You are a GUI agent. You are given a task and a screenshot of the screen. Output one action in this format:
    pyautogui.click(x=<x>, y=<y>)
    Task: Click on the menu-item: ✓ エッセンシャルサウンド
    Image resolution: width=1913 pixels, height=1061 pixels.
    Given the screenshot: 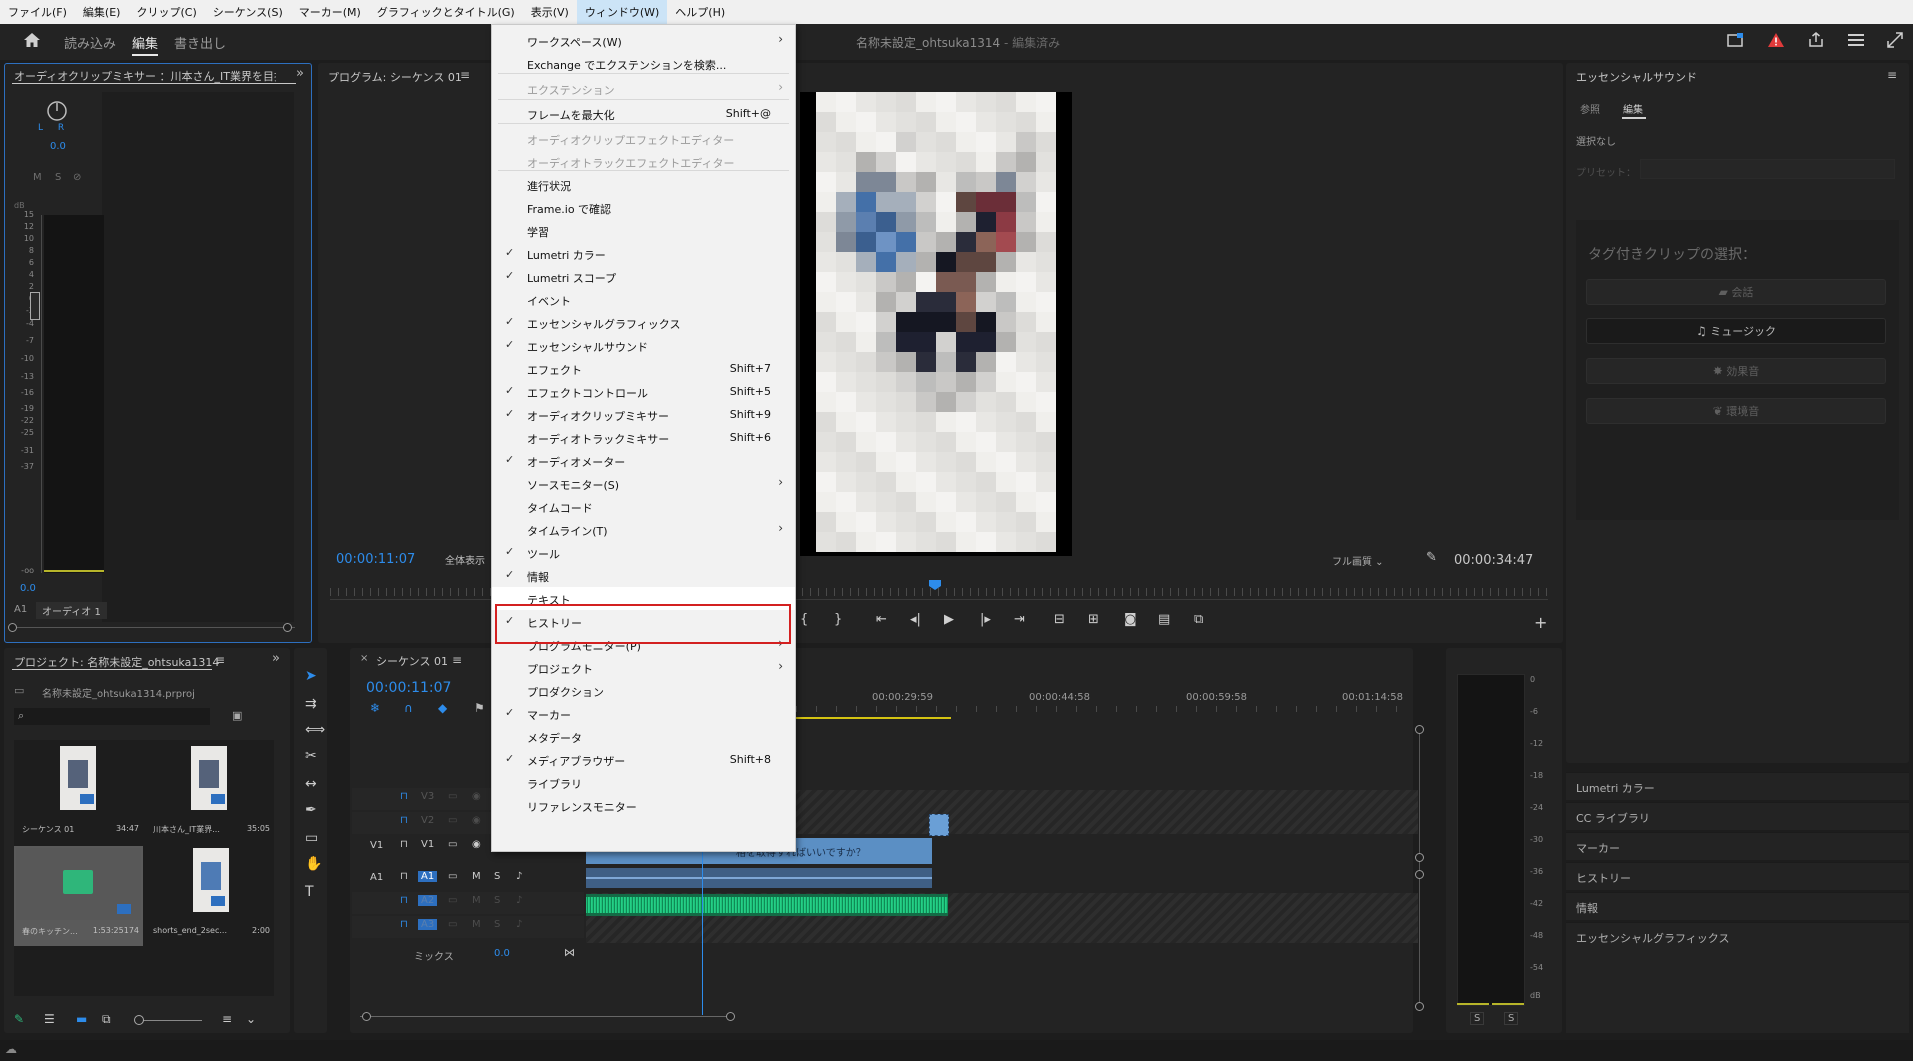 What is the action you would take?
    pyautogui.click(x=643, y=345)
    